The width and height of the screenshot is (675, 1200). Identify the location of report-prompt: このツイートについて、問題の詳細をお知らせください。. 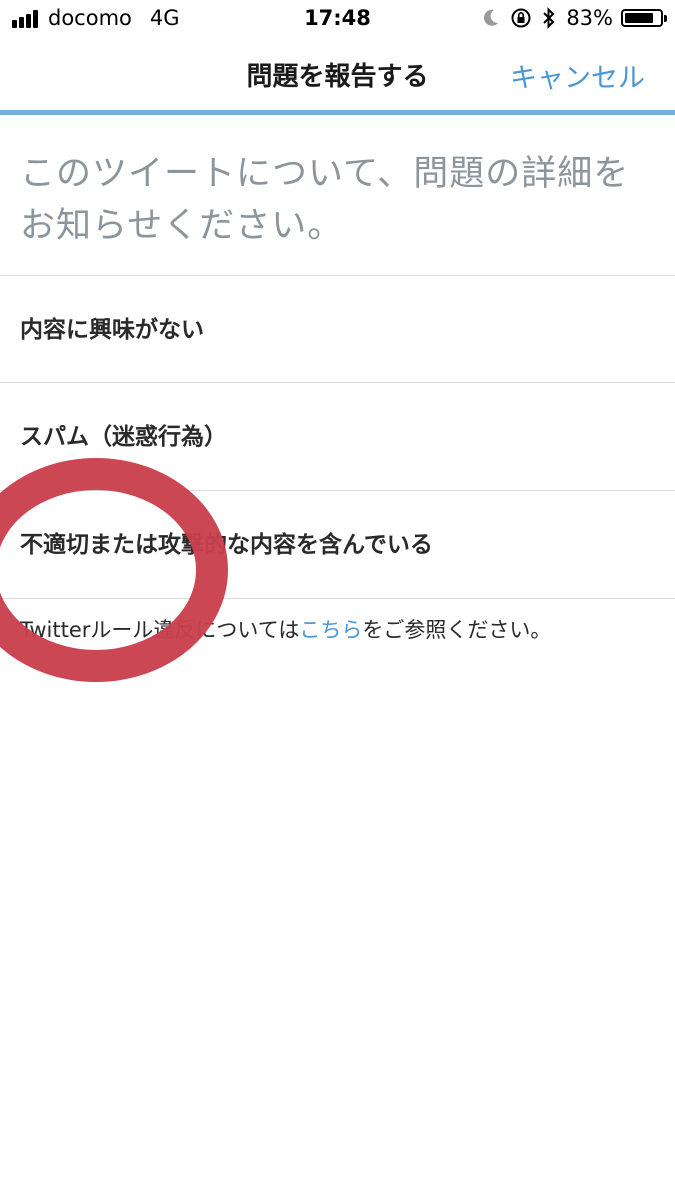
(325, 200).